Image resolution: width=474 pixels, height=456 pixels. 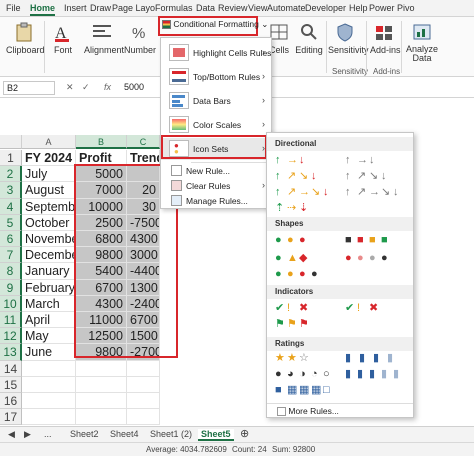 What do you see at coordinates (124, 434) in the screenshot?
I see `sheet-tab-sheet4: Sheet4` at bounding box center [124, 434].